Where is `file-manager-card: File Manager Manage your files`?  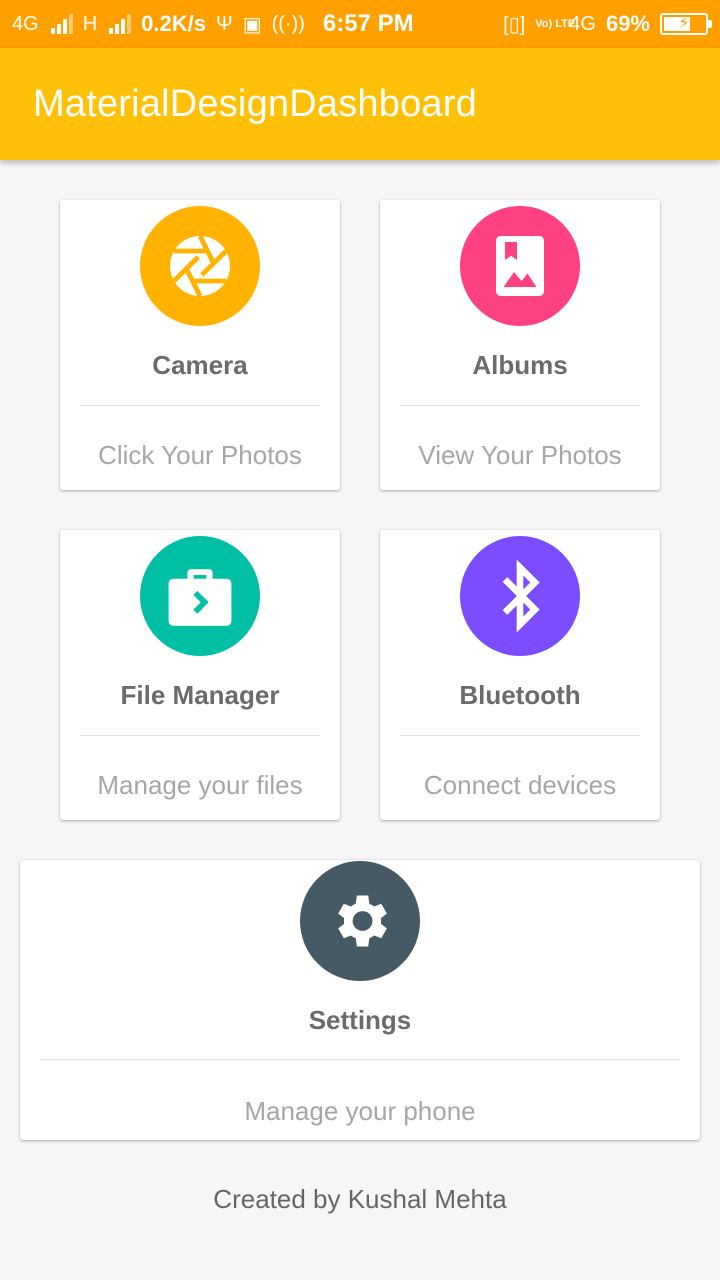
file-manager-card: File Manager Manage your files is located at coordinates (200, 675).